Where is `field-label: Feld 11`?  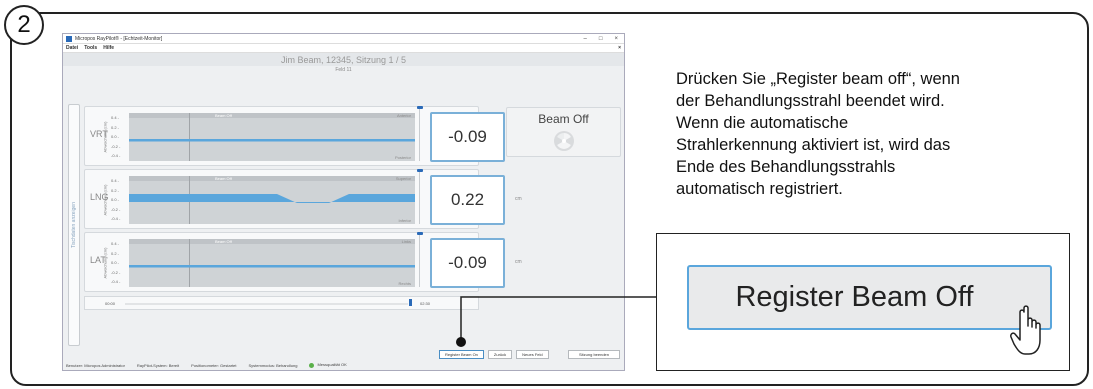
field-label: Feld 11 is located at coordinates (343, 70).